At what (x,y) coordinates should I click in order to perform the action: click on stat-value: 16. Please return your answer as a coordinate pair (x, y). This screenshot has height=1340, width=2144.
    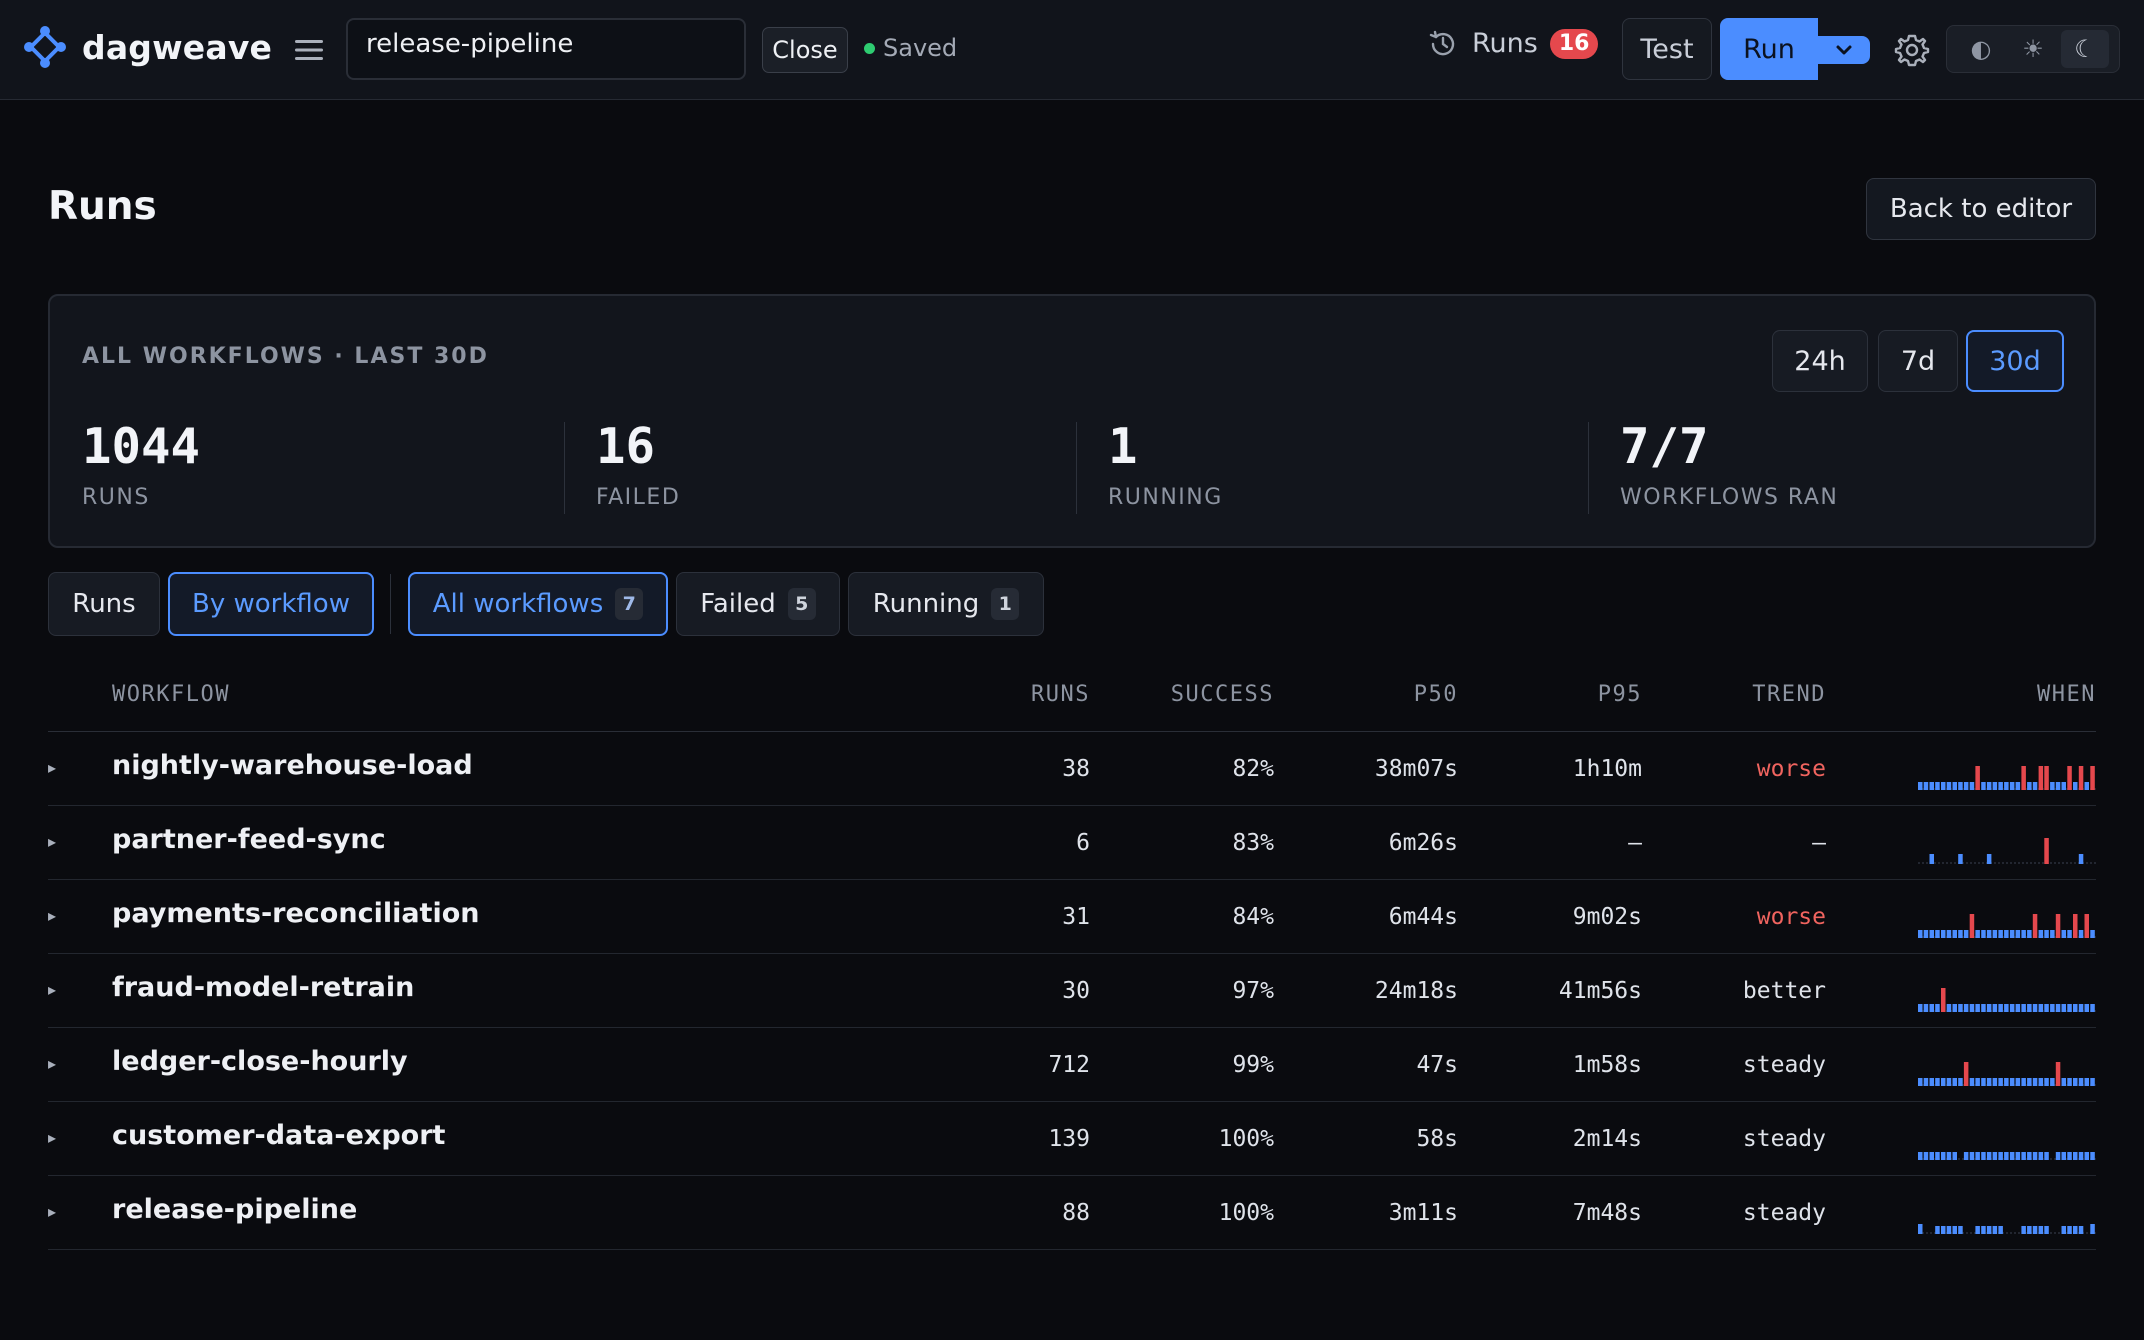
    Looking at the image, I should click on (626, 446).